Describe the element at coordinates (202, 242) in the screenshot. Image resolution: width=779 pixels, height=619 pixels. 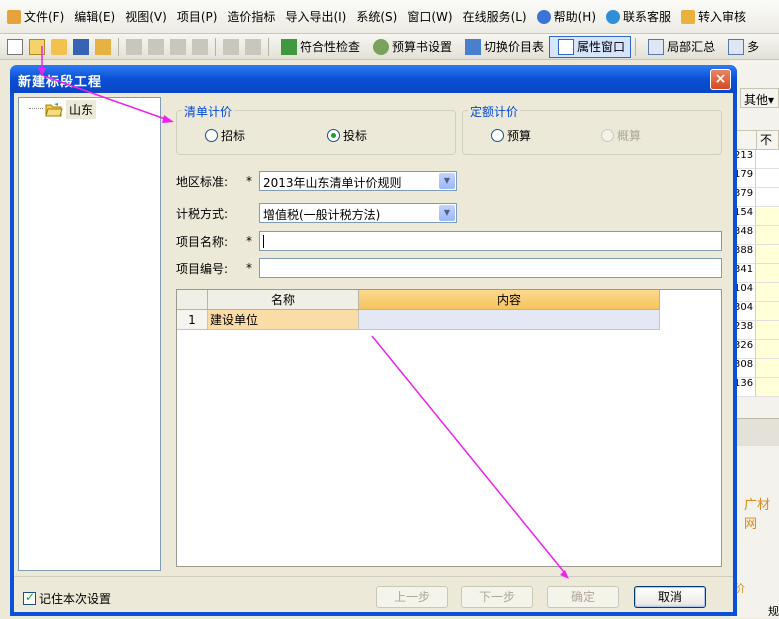
I see `project-name-label: 项目名称:` at that location.